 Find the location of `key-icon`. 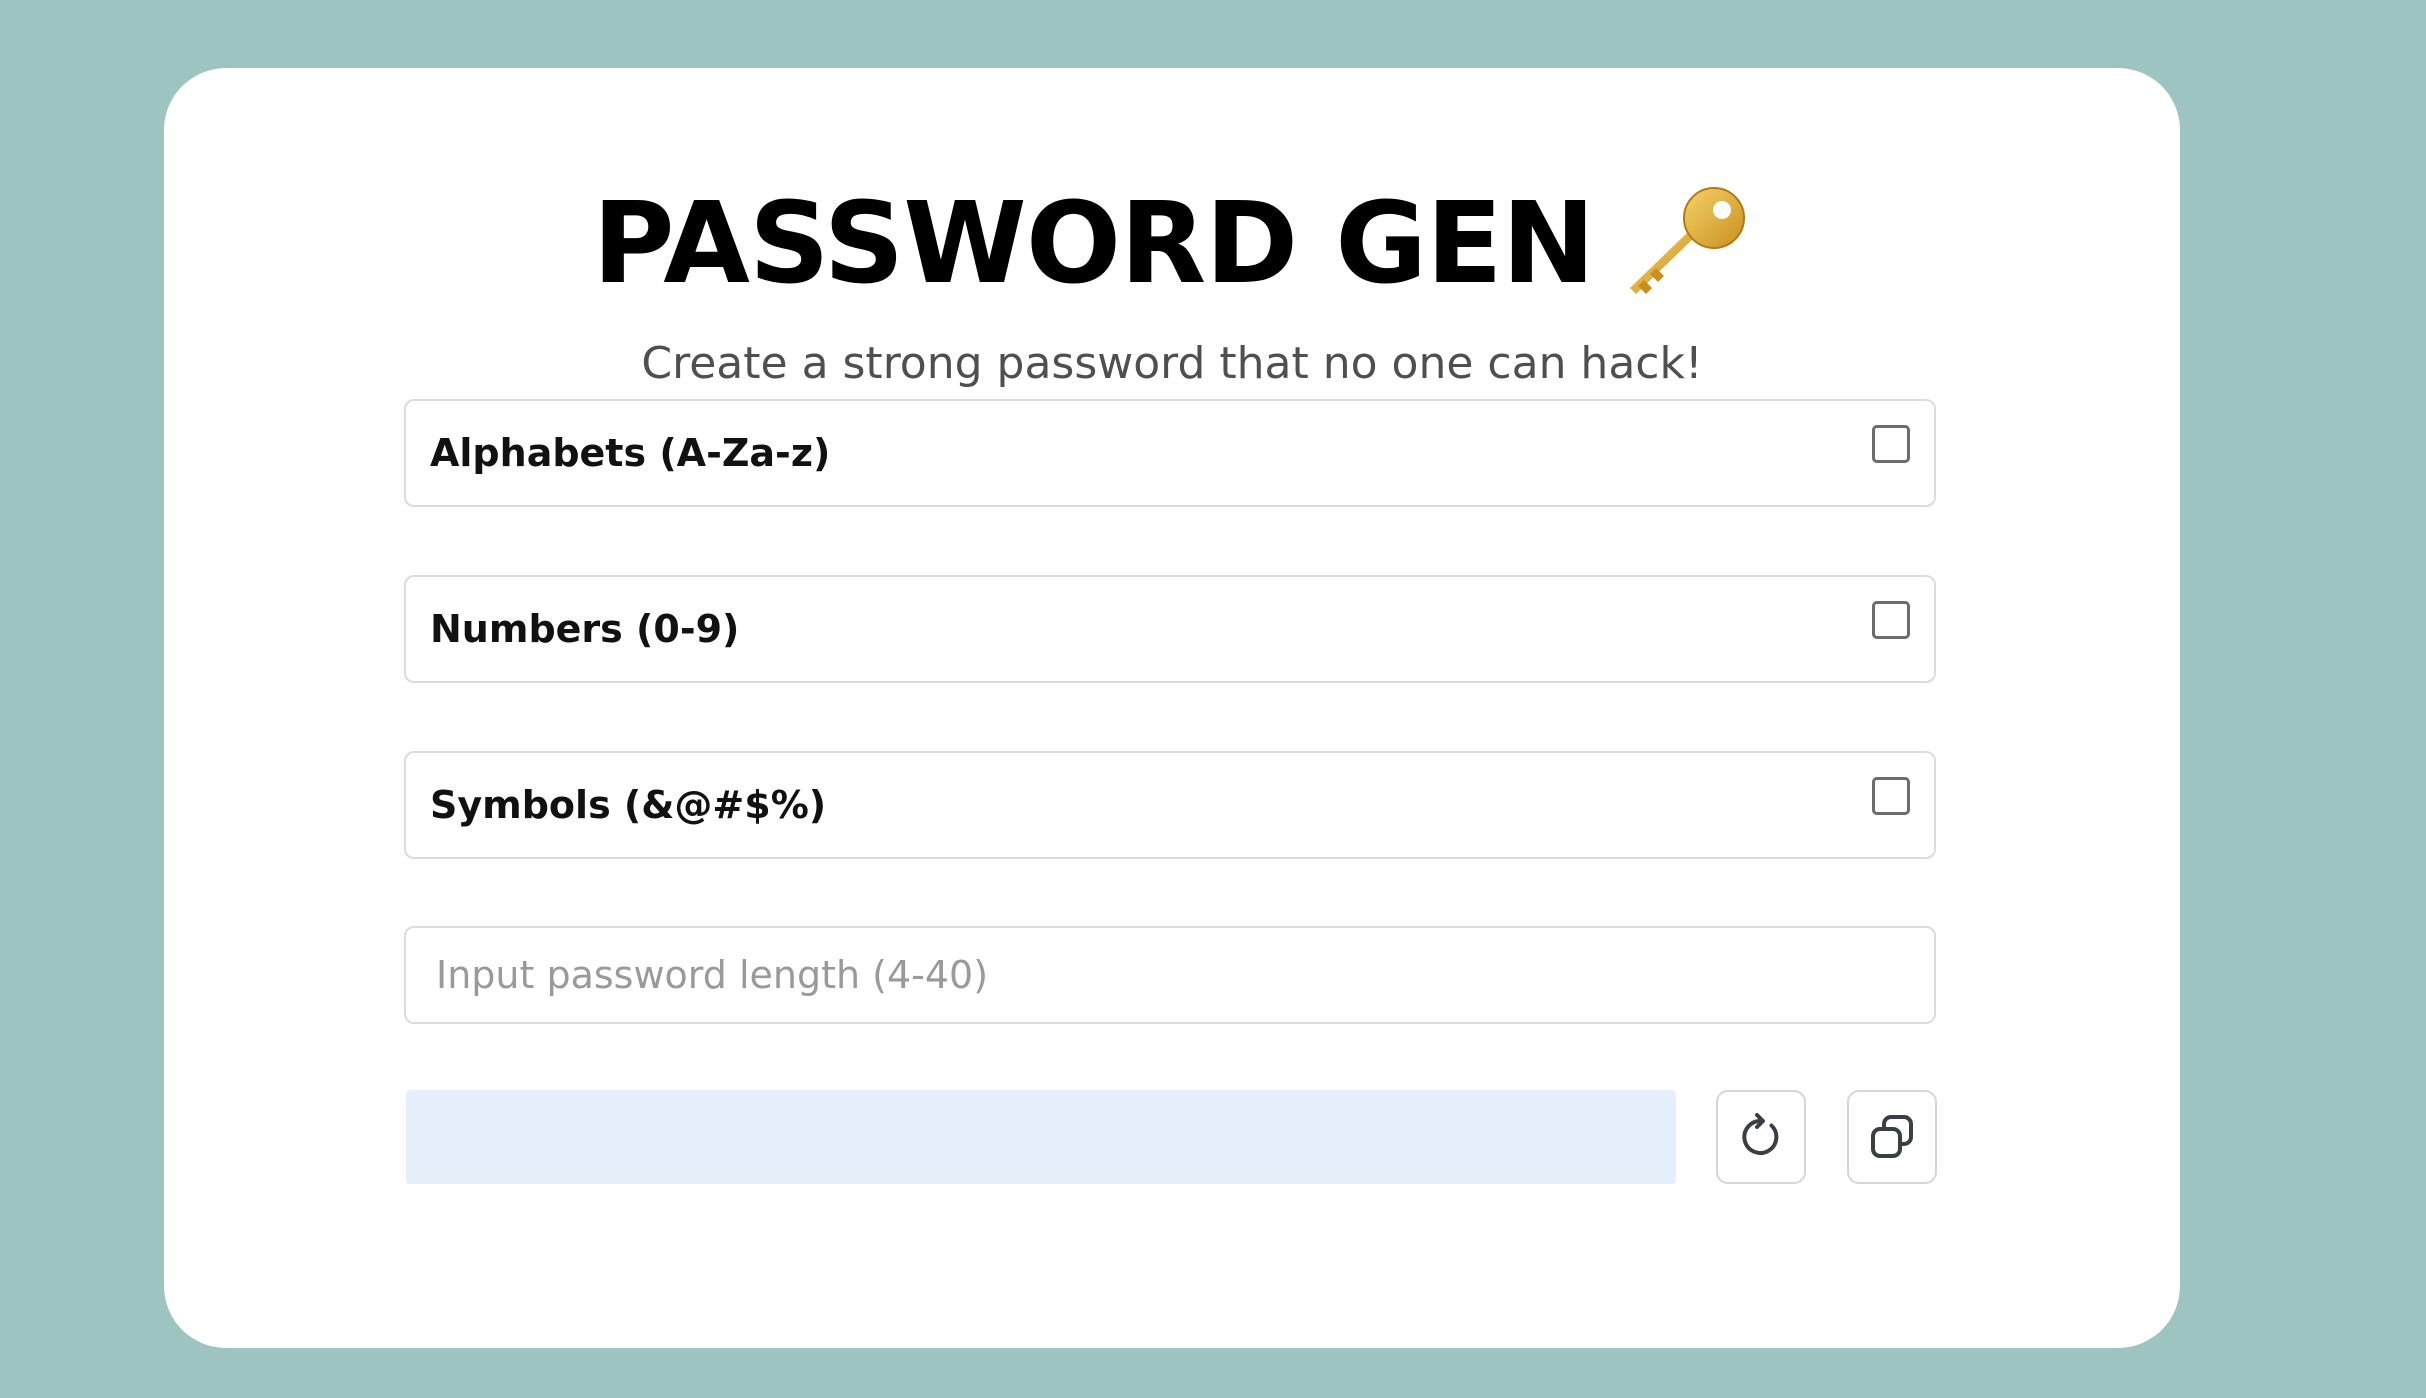

key-icon is located at coordinates (1687, 244).